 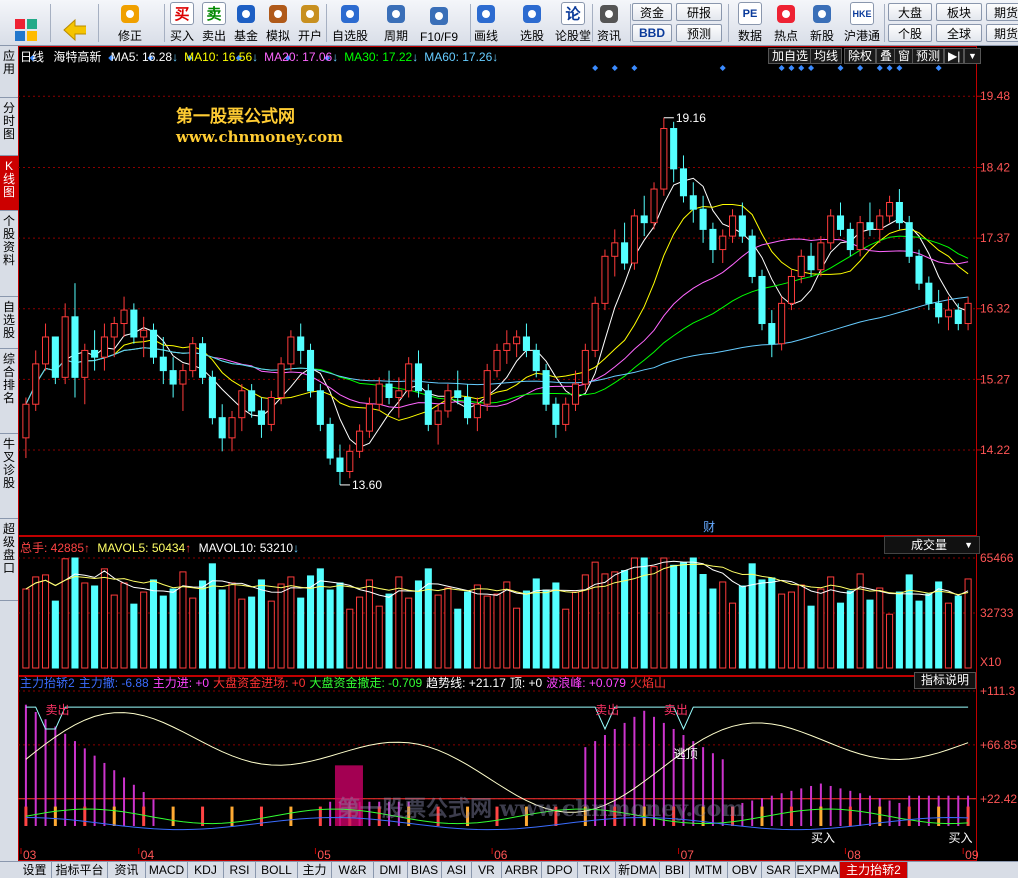 I want to click on toolbar-qihuo-button: 期货, so click(x=1002, y=12).